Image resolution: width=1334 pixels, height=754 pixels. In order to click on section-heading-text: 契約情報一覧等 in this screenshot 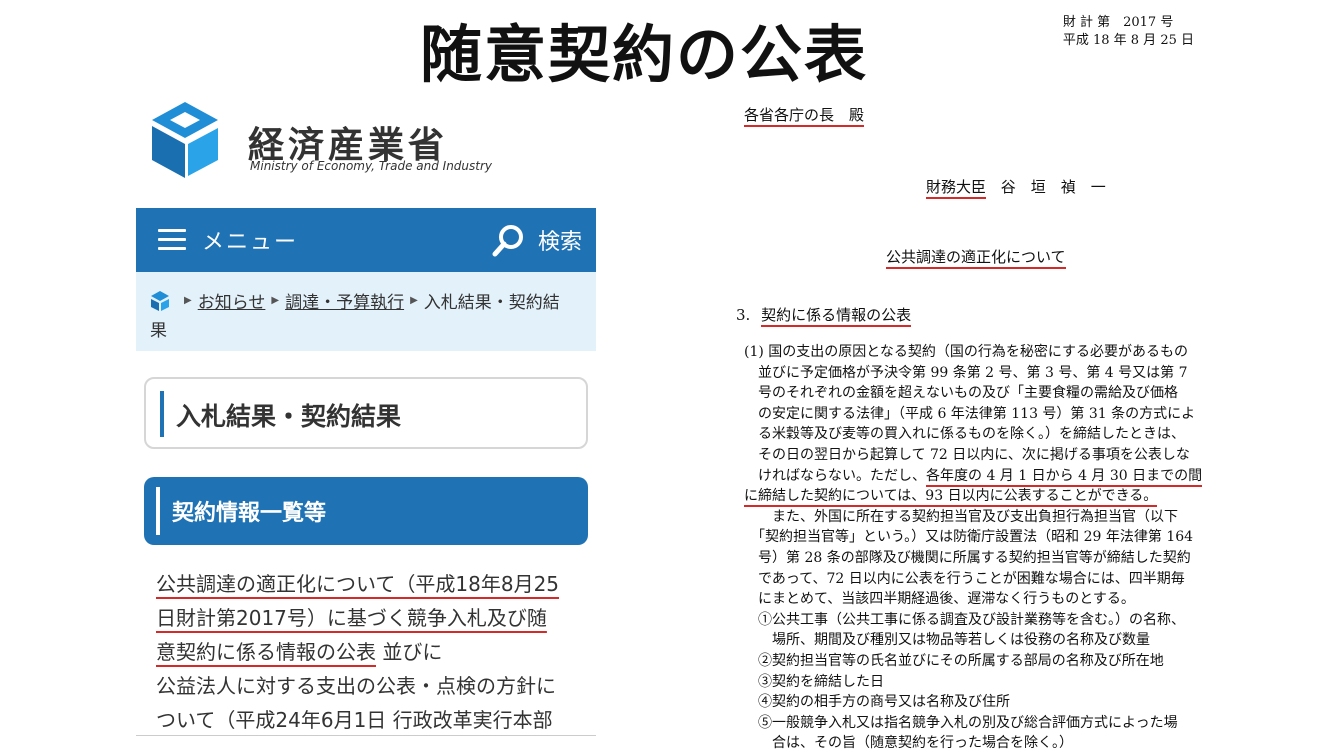, I will do `click(249, 513)`.